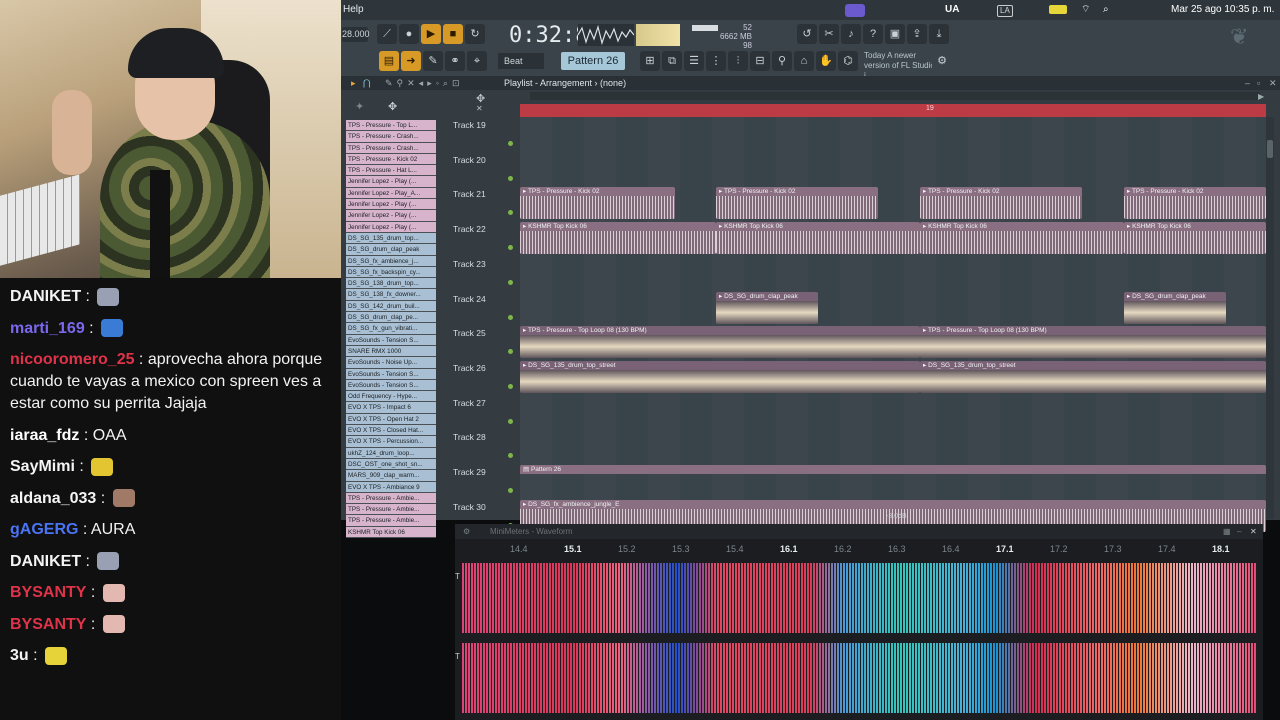 The image size is (1280, 720). What do you see at coordinates (782, 61) in the screenshot?
I see `plugin-icon: ⚲` at bounding box center [782, 61].